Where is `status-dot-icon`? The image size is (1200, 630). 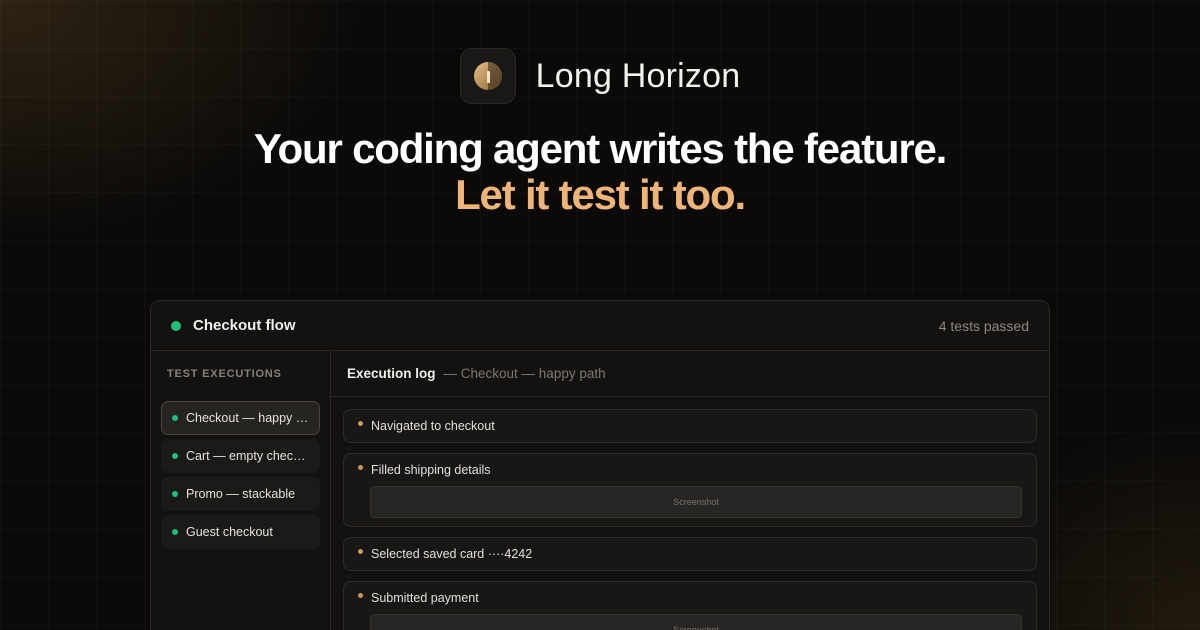 status-dot-icon is located at coordinates (176, 325).